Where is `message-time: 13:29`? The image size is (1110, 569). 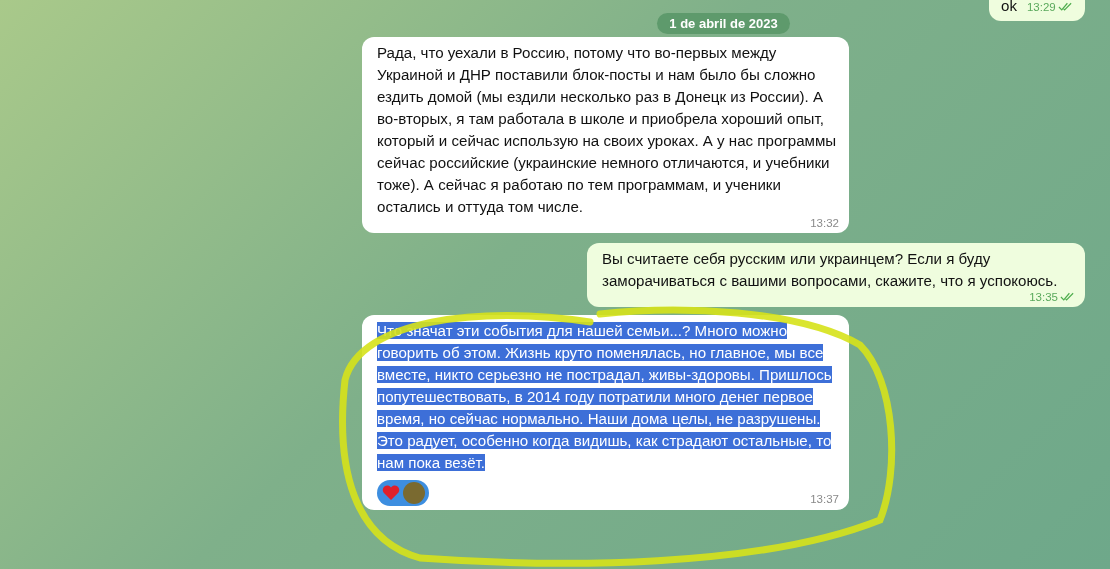
message-time: 13:29 is located at coordinates (1041, 7).